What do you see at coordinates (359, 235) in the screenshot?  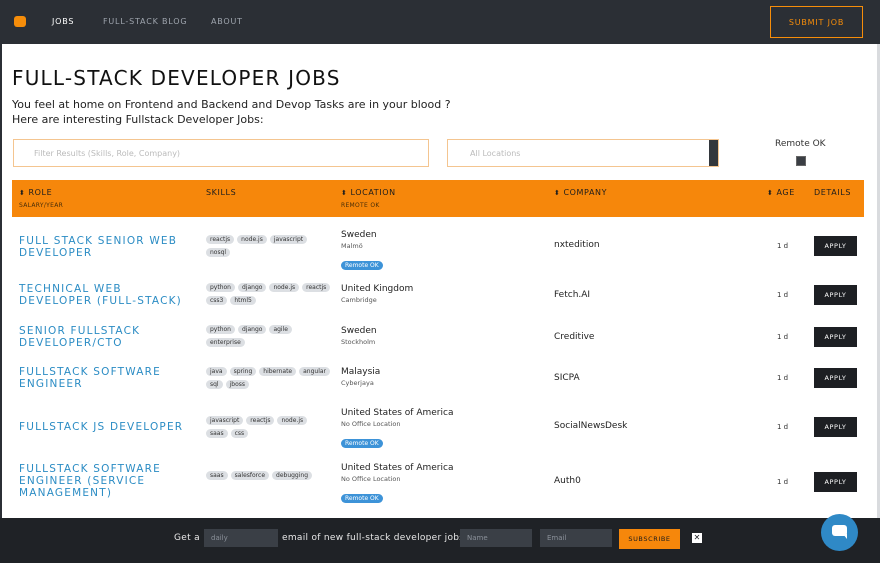 I see `location-country: Sweden` at bounding box center [359, 235].